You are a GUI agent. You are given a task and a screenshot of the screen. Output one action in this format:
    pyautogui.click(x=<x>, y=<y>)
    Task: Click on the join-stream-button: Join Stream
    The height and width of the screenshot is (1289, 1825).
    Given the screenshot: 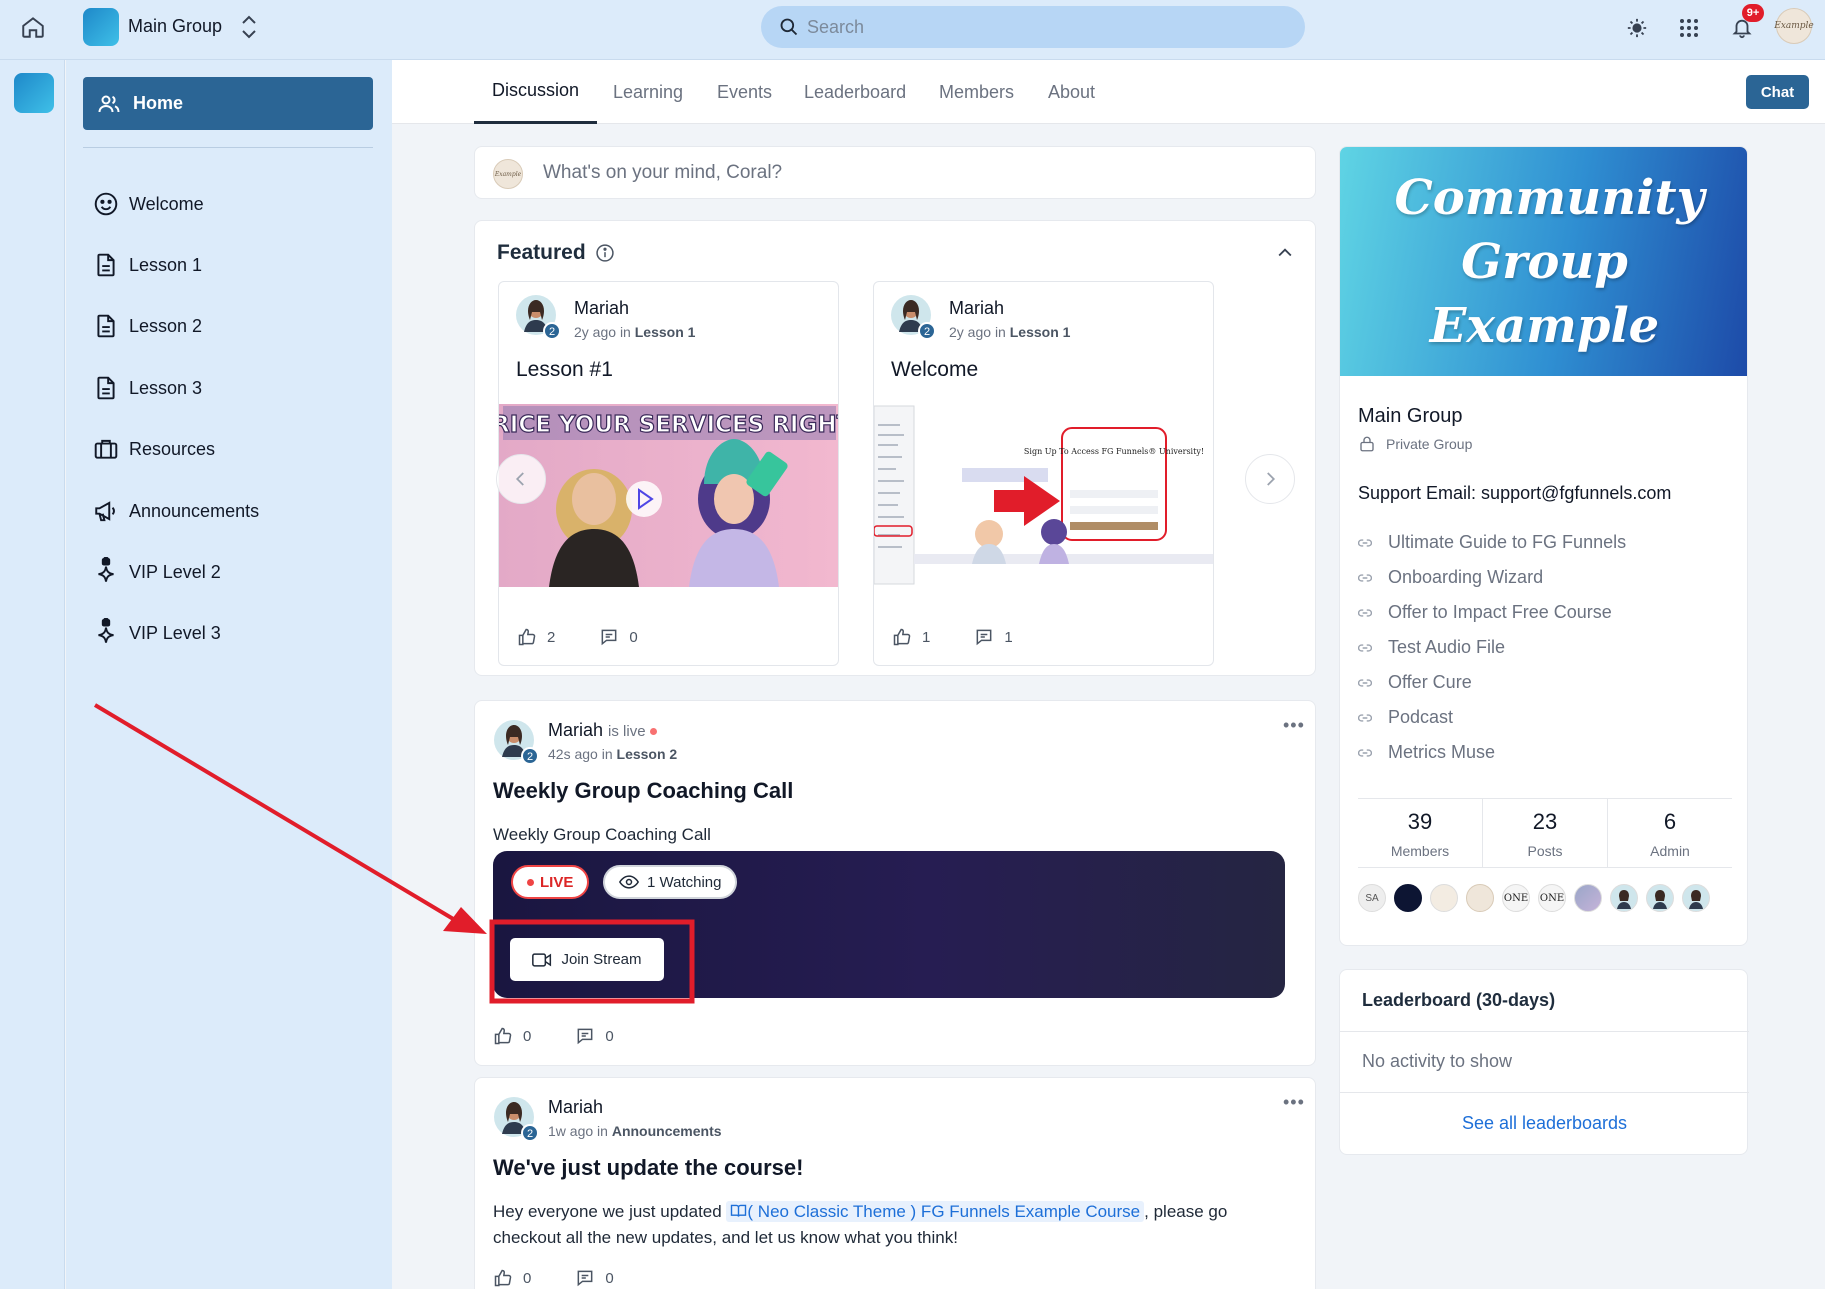 What is the action you would take?
    pyautogui.click(x=587, y=959)
    